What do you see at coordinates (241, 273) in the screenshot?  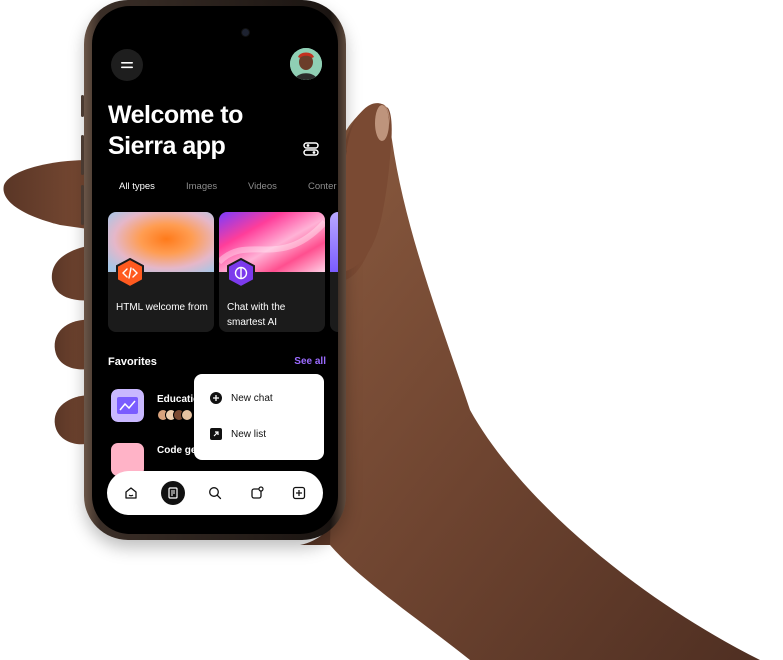 I see `ai-icon` at bounding box center [241, 273].